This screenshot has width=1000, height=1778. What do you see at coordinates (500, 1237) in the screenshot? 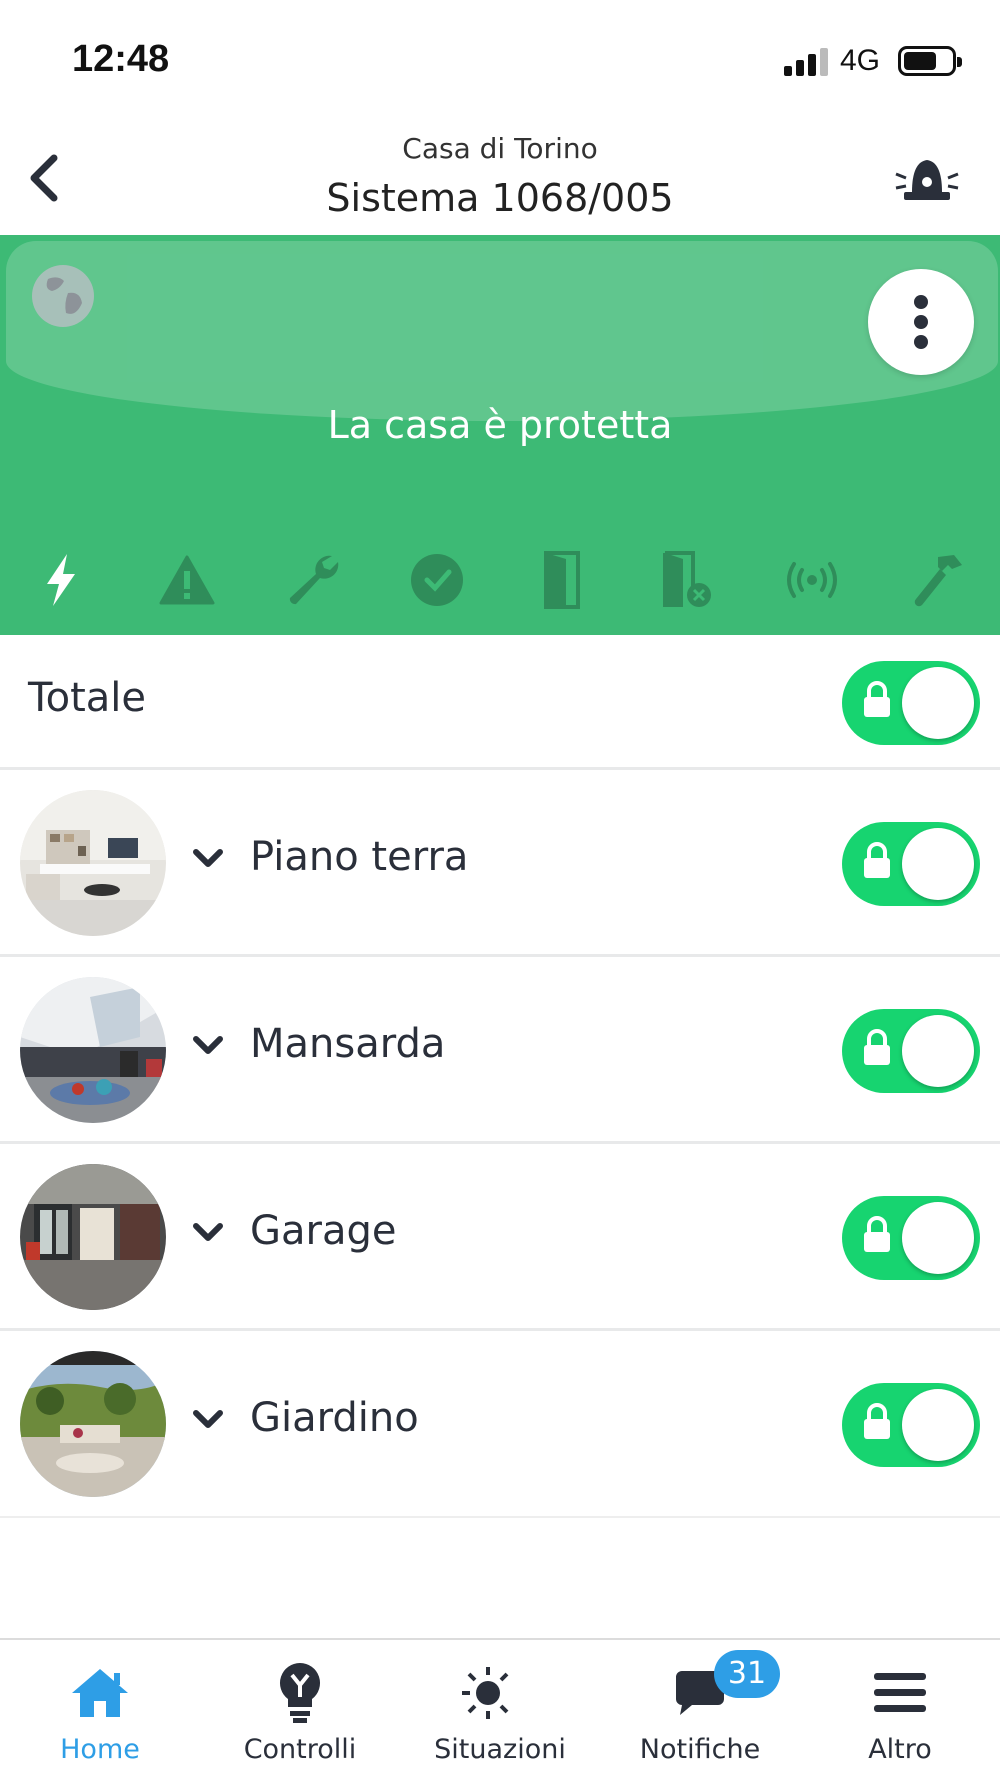
I see `zone-row: Garage` at bounding box center [500, 1237].